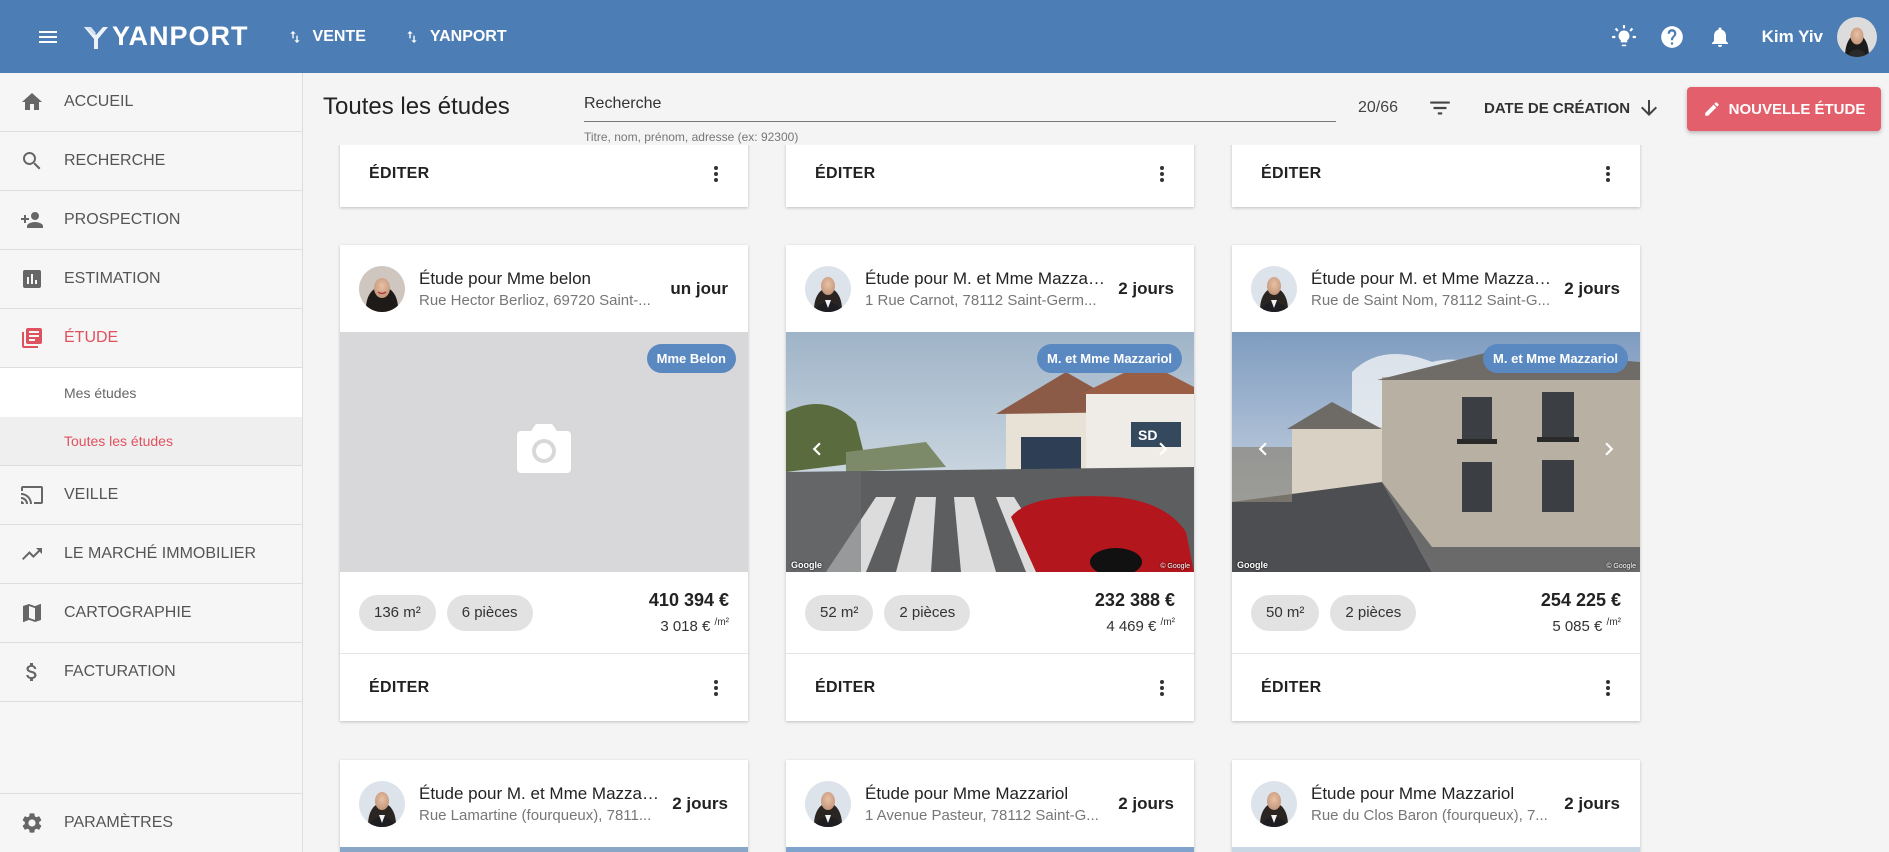 This screenshot has height=852, width=1889. Describe the element at coordinates (1373, 612) in the screenshot. I see `rooms-chip: 2 pièces` at that location.